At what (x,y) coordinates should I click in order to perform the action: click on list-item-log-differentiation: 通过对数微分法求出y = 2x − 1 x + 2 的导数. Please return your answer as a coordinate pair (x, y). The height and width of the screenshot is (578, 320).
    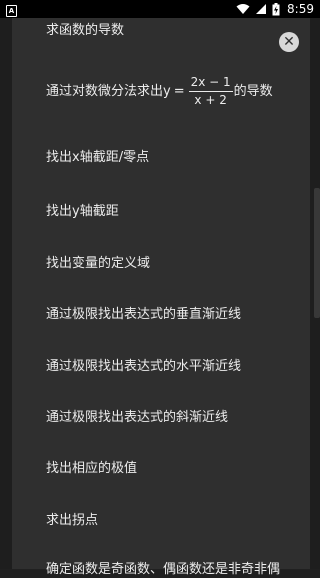
    Looking at the image, I should click on (159, 91).